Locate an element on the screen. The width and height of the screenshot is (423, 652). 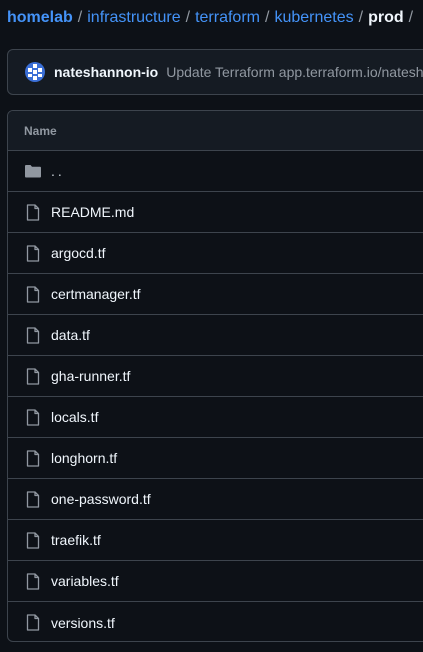
table-row: certmanager.tf is located at coordinates (215, 294).